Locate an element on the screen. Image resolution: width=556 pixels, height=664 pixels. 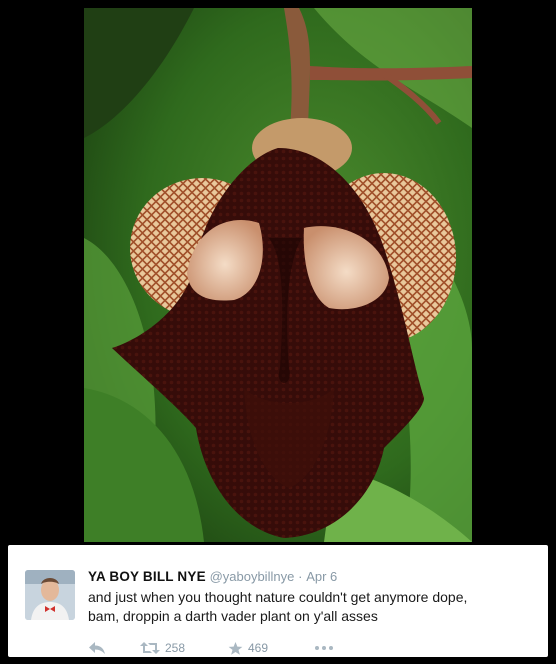
favorite-count: 469 is located at coordinates (258, 648).